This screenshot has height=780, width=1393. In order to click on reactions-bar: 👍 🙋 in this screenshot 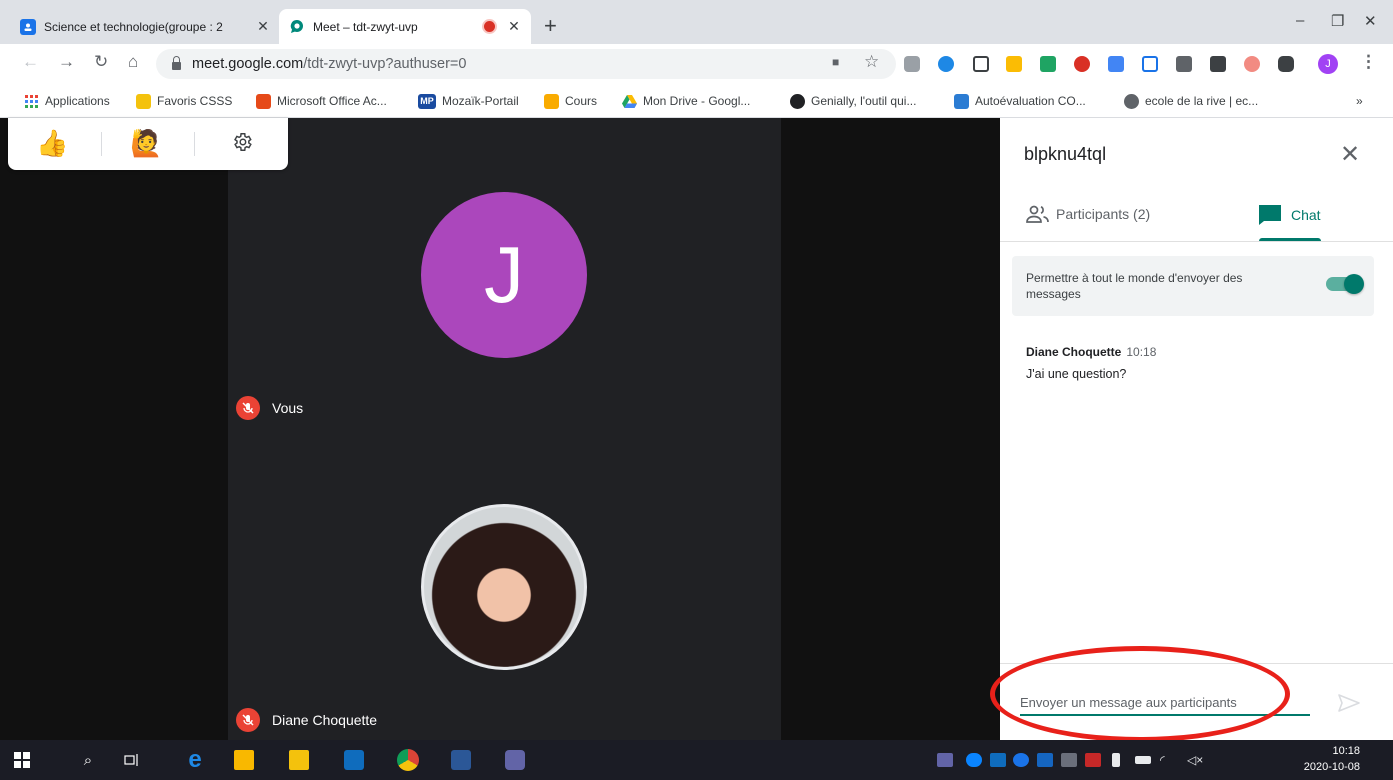, I will do `click(148, 144)`.